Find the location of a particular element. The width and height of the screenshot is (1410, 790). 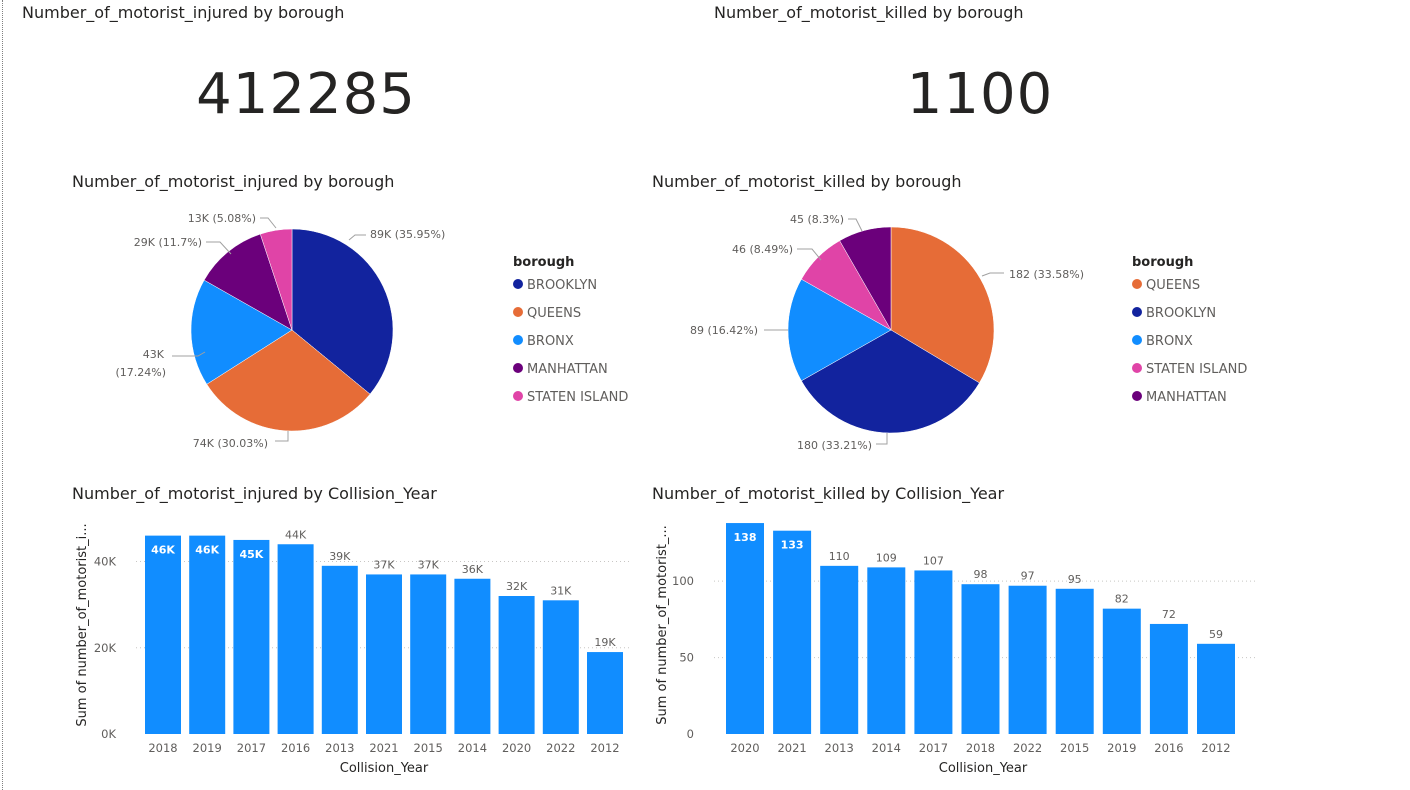

bar-data-label: 138 is located at coordinates (745, 537).